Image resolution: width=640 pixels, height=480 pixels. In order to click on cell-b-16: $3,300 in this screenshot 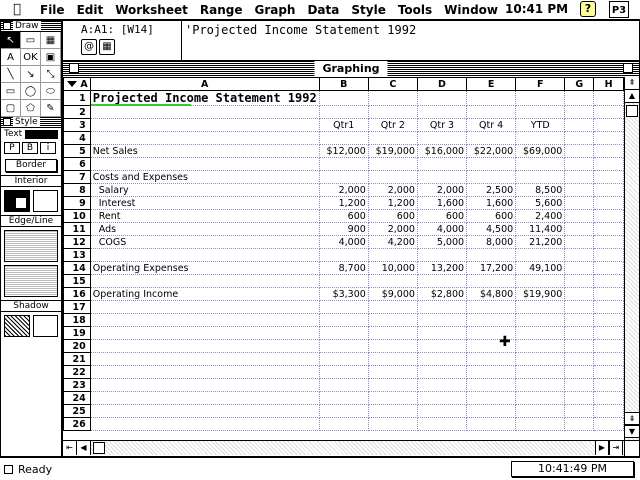, I will do `click(344, 294)`.